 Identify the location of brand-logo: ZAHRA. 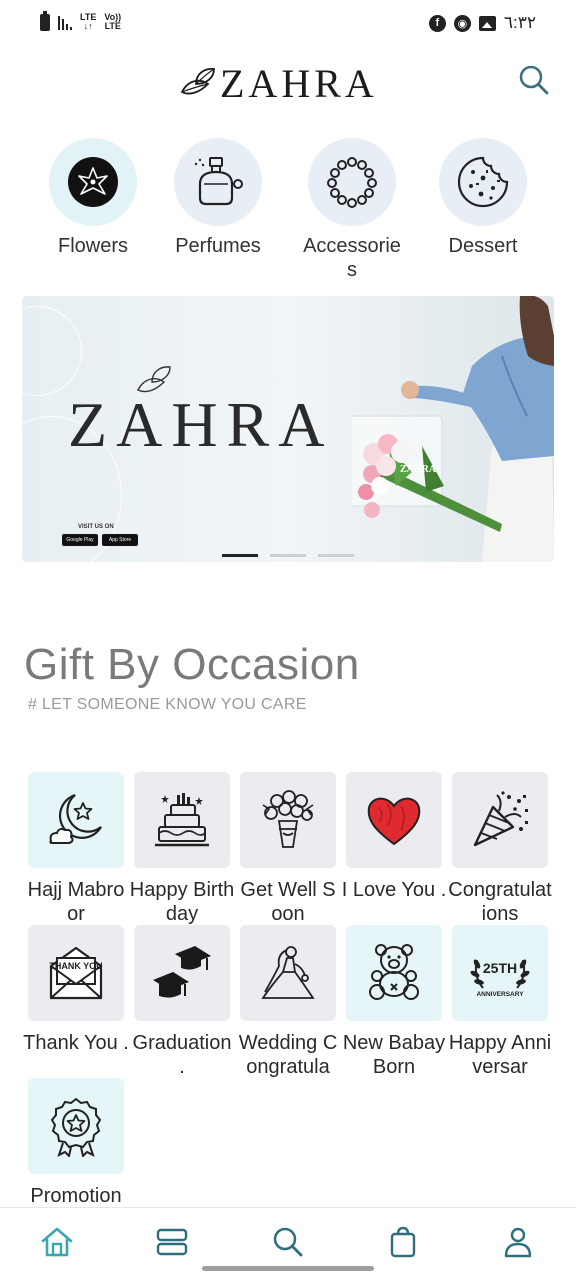
(278, 83).